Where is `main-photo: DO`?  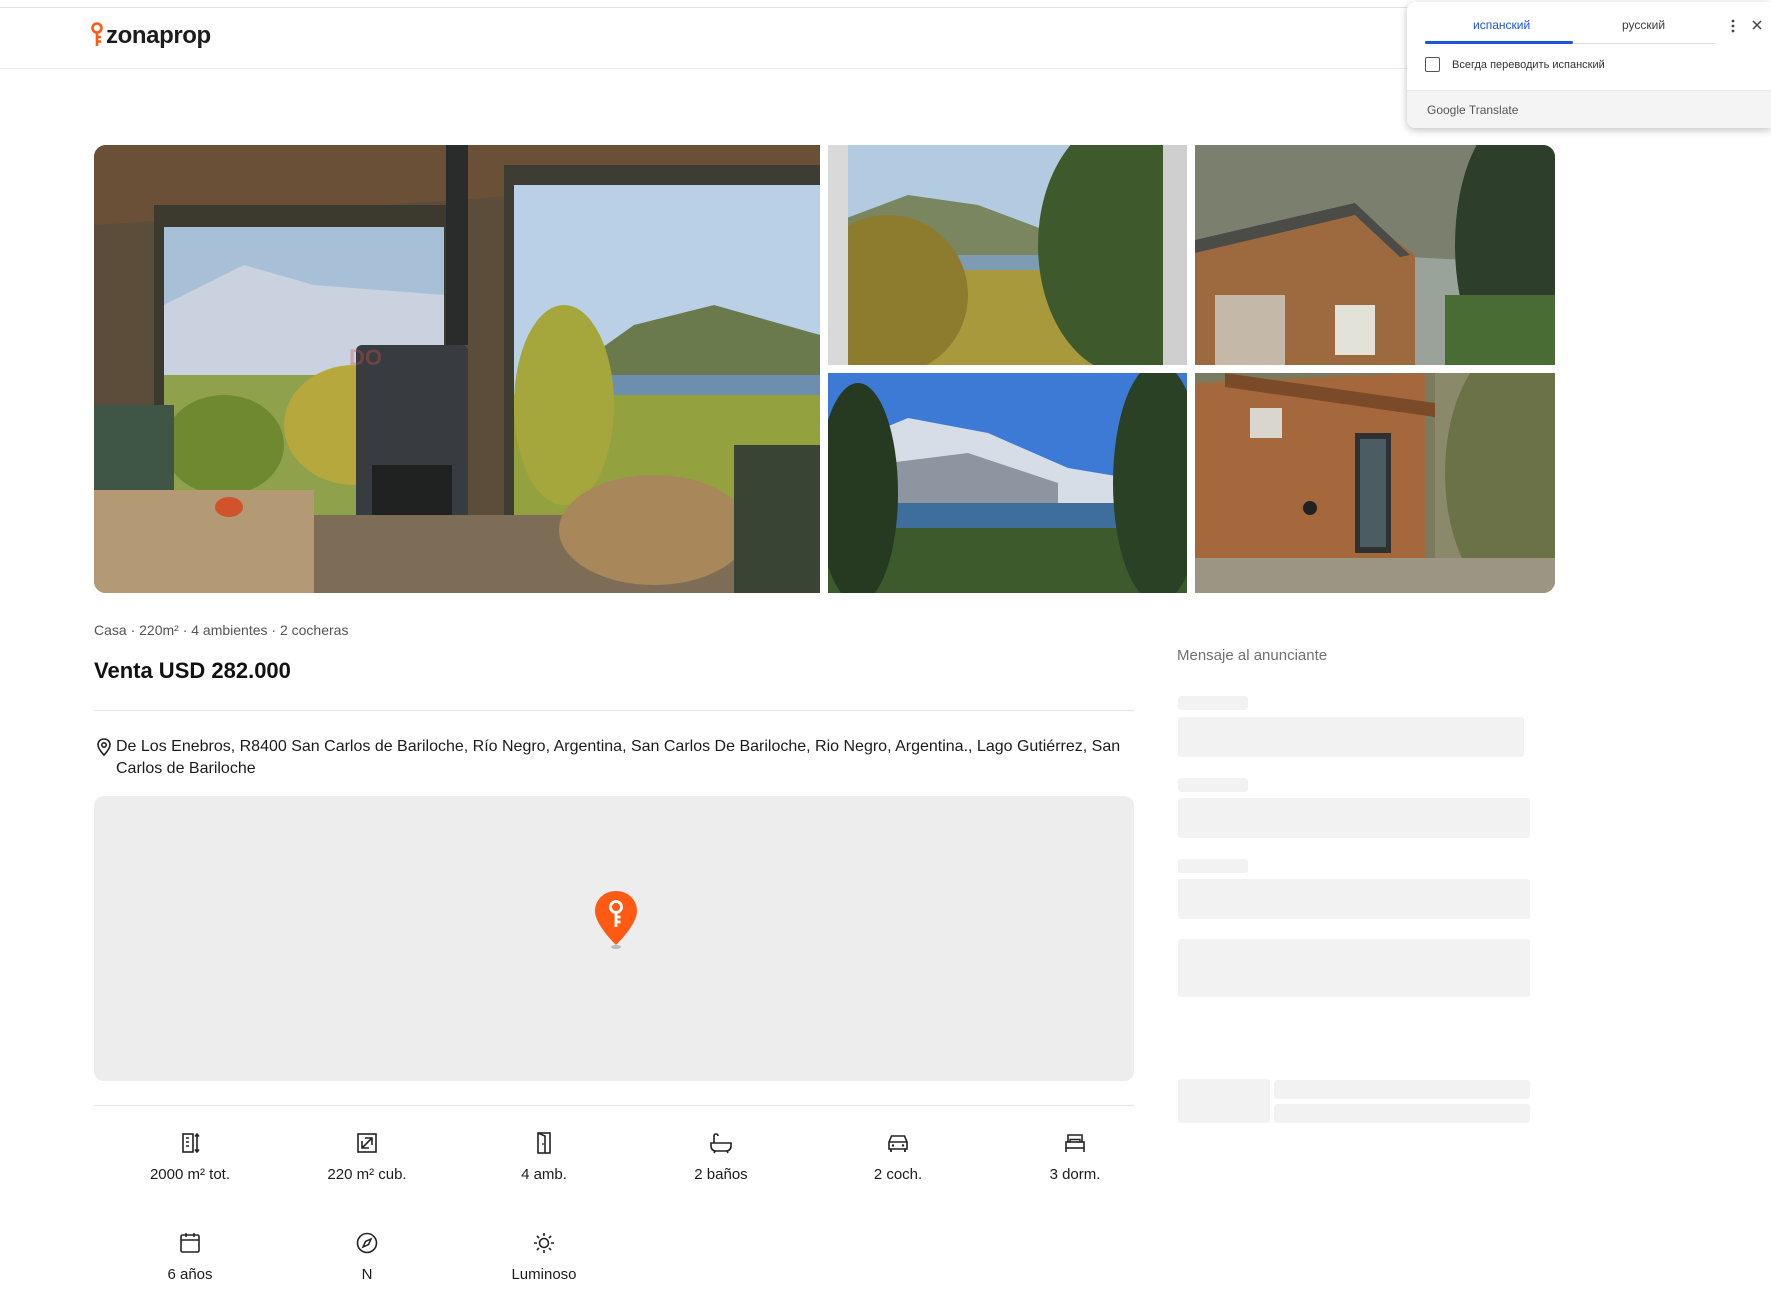
main-photo: DO is located at coordinates (457, 369).